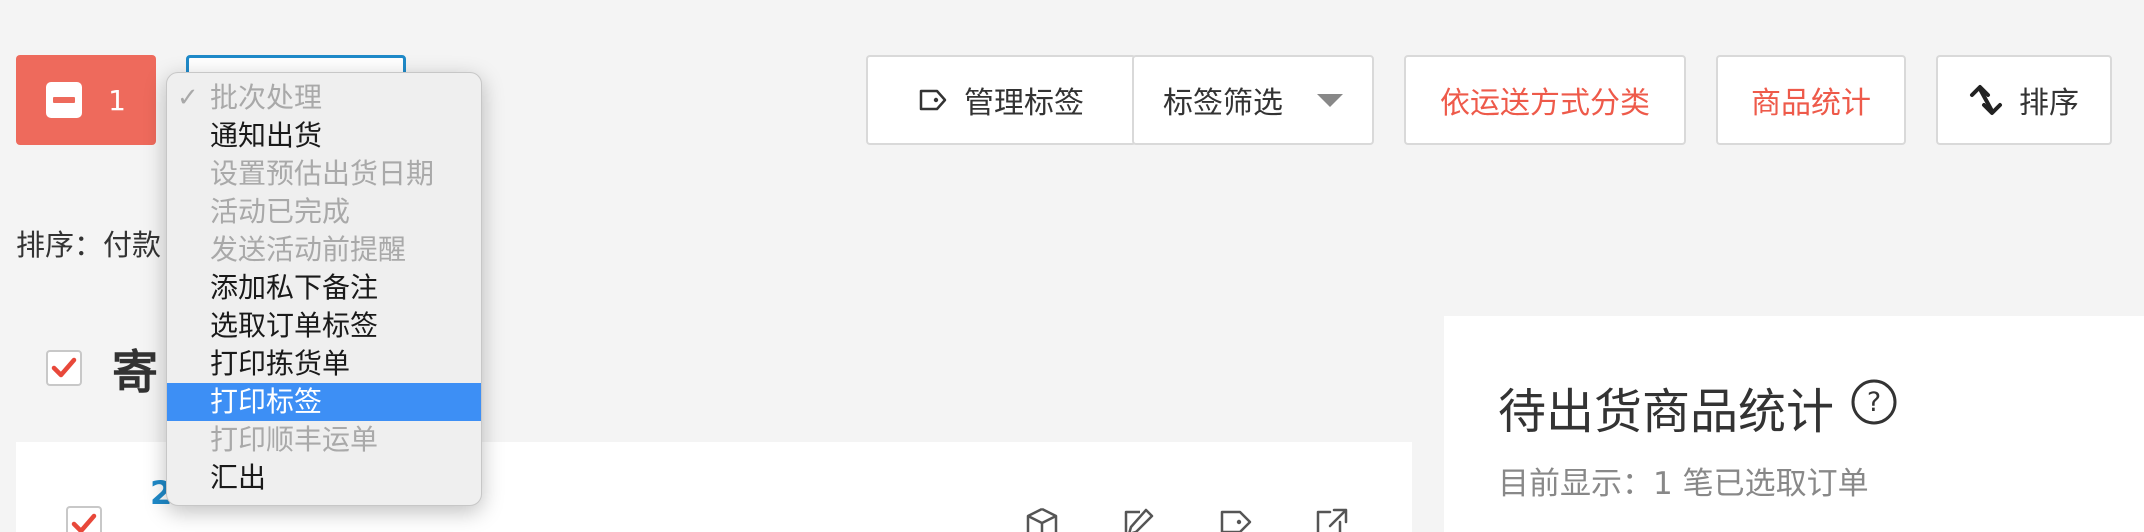 The height and width of the screenshot is (532, 2144). I want to click on classify-by-shipping-label: 依运送方式分类, so click(1545, 103).